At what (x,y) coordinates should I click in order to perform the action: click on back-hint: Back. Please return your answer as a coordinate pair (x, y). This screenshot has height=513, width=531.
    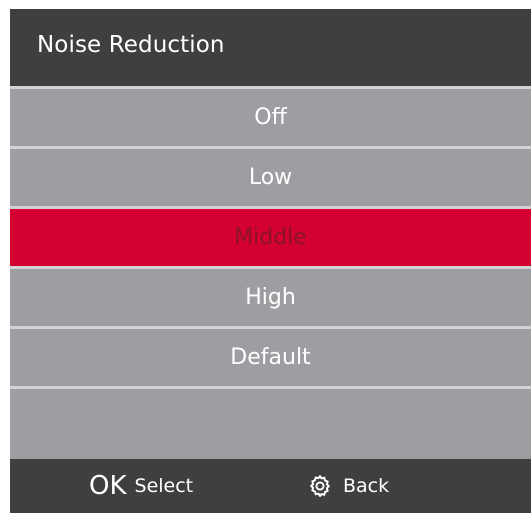
    Looking at the image, I should click on (348, 486).